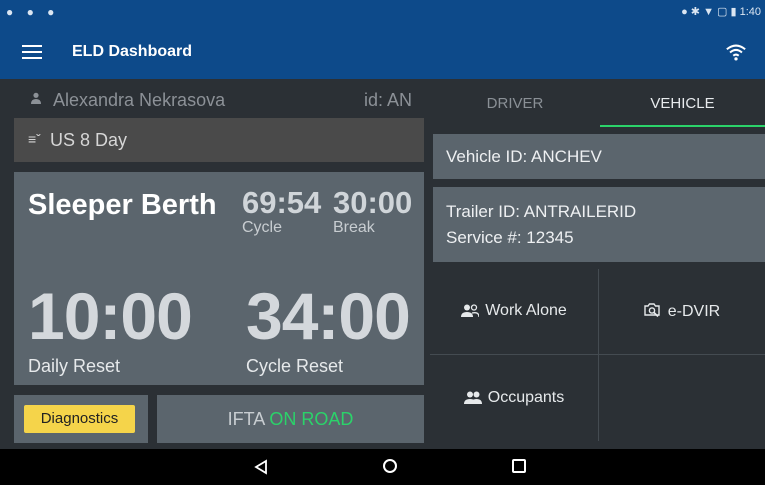  What do you see at coordinates (510, 237) in the screenshot?
I see `service-number: Service #: 12345` at bounding box center [510, 237].